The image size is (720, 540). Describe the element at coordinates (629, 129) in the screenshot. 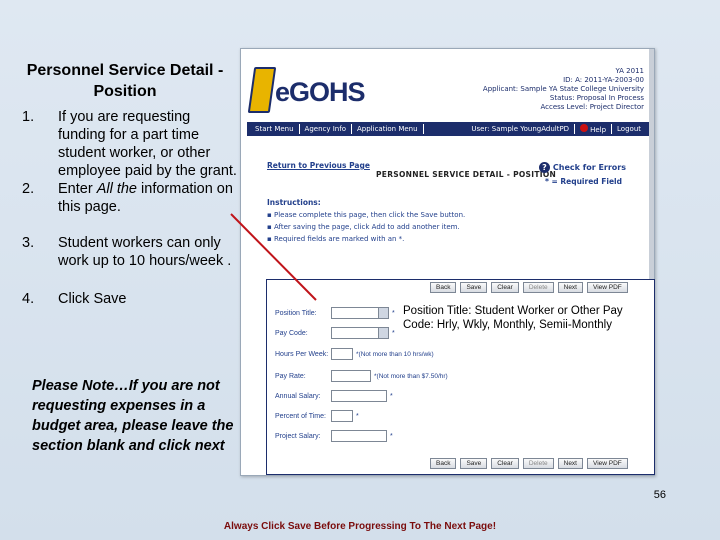

I see `logout-link: Logout` at that location.